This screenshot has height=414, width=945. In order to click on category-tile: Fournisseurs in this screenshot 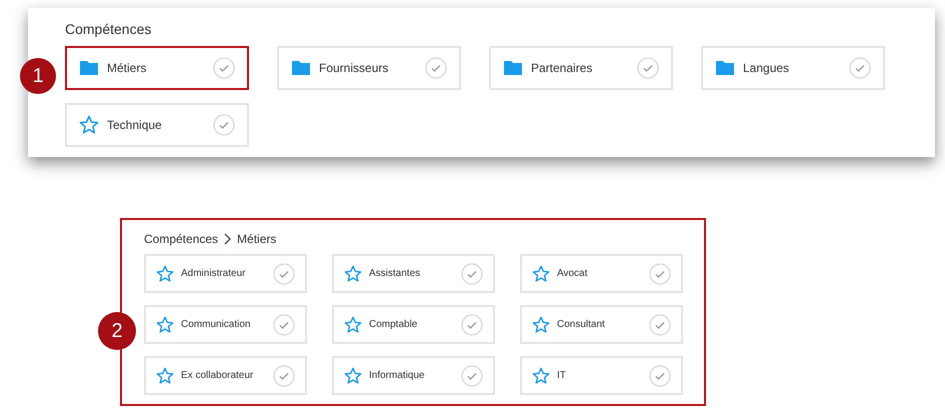, I will do `click(369, 68)`.